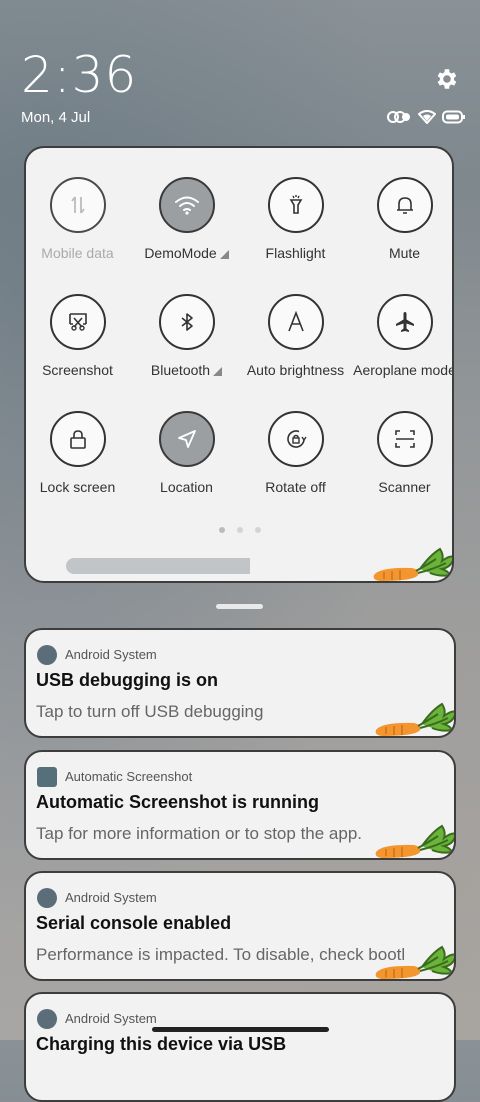 This screenshot has height=1102, width=480. What do you see at coordinates (134, 923) in the screenshot?
I see `notification-title: Serial console enabled` at bounding box center [134, 923].